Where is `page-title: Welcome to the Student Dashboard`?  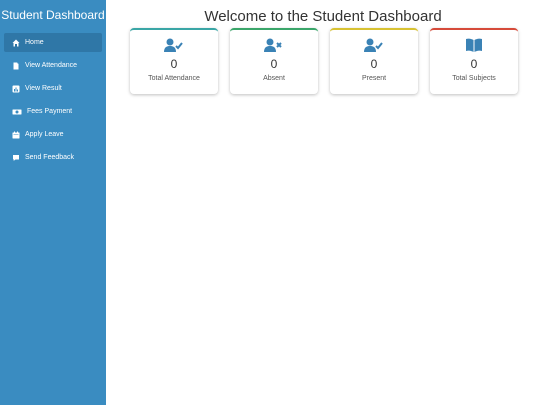
page-title: Welcome to the Student Dashboard is located at coordinates (323, 16).